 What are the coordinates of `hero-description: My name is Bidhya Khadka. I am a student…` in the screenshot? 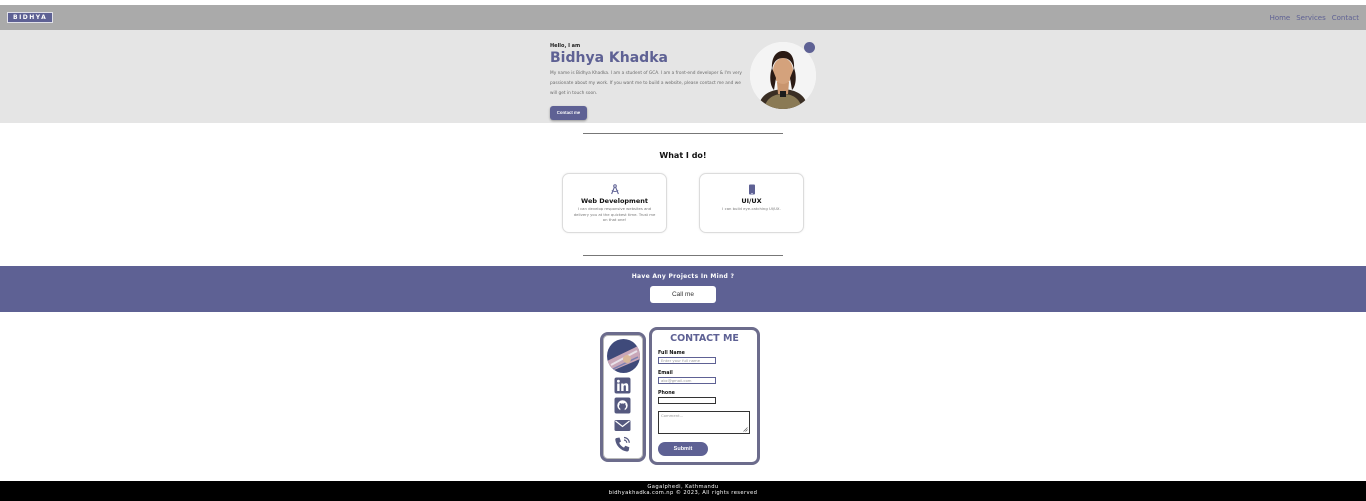 It's located at (646, 83).